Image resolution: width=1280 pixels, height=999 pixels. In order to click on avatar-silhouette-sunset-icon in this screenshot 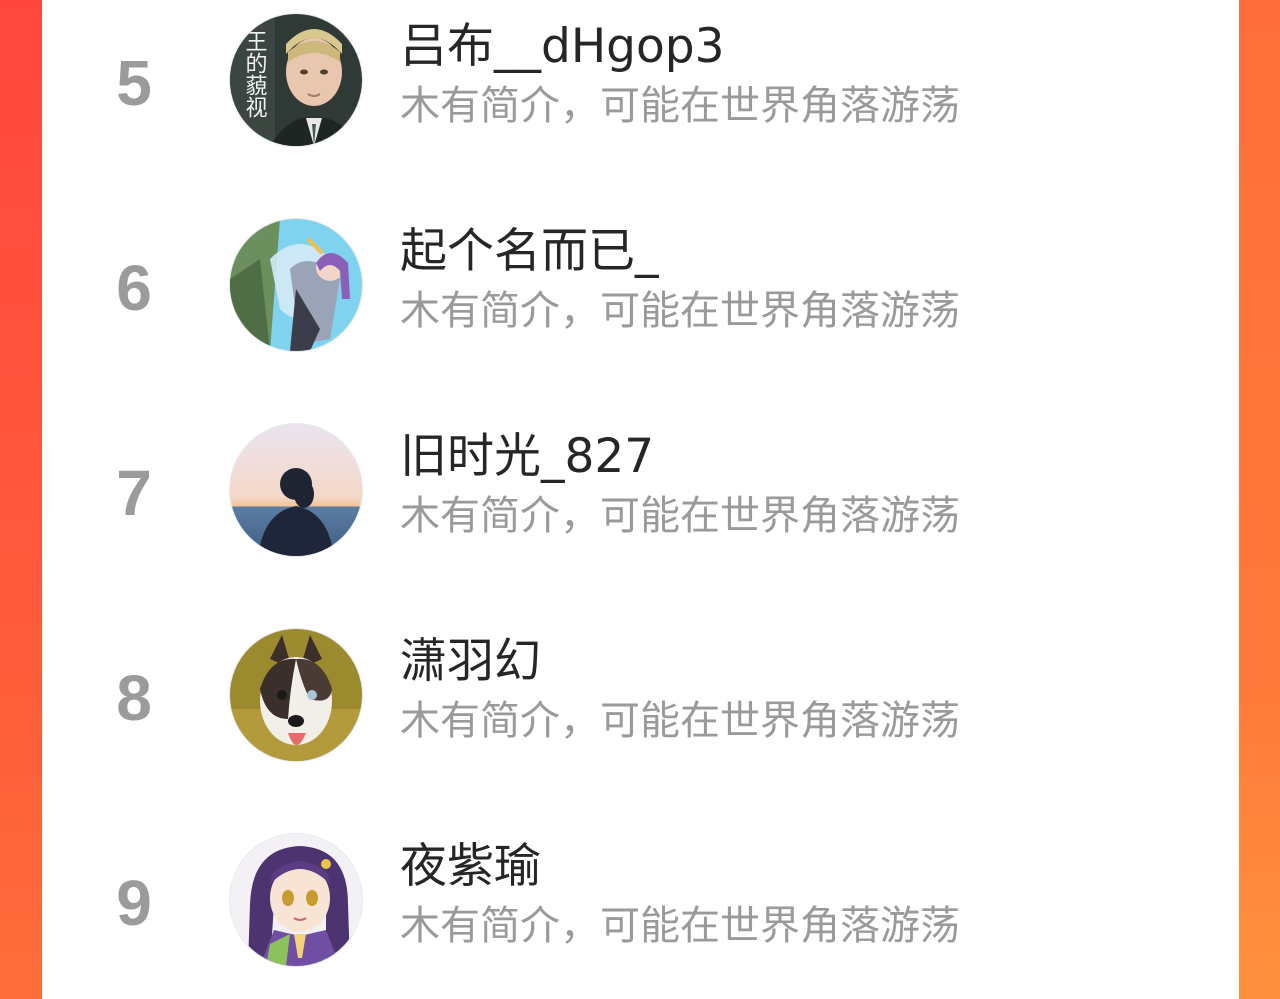, I will do `click(296, 490)`.